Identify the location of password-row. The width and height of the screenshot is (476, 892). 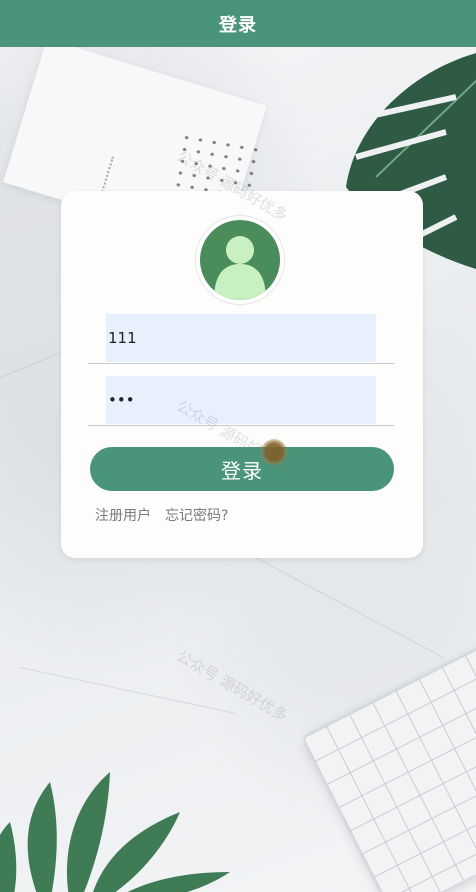
(241, 401).